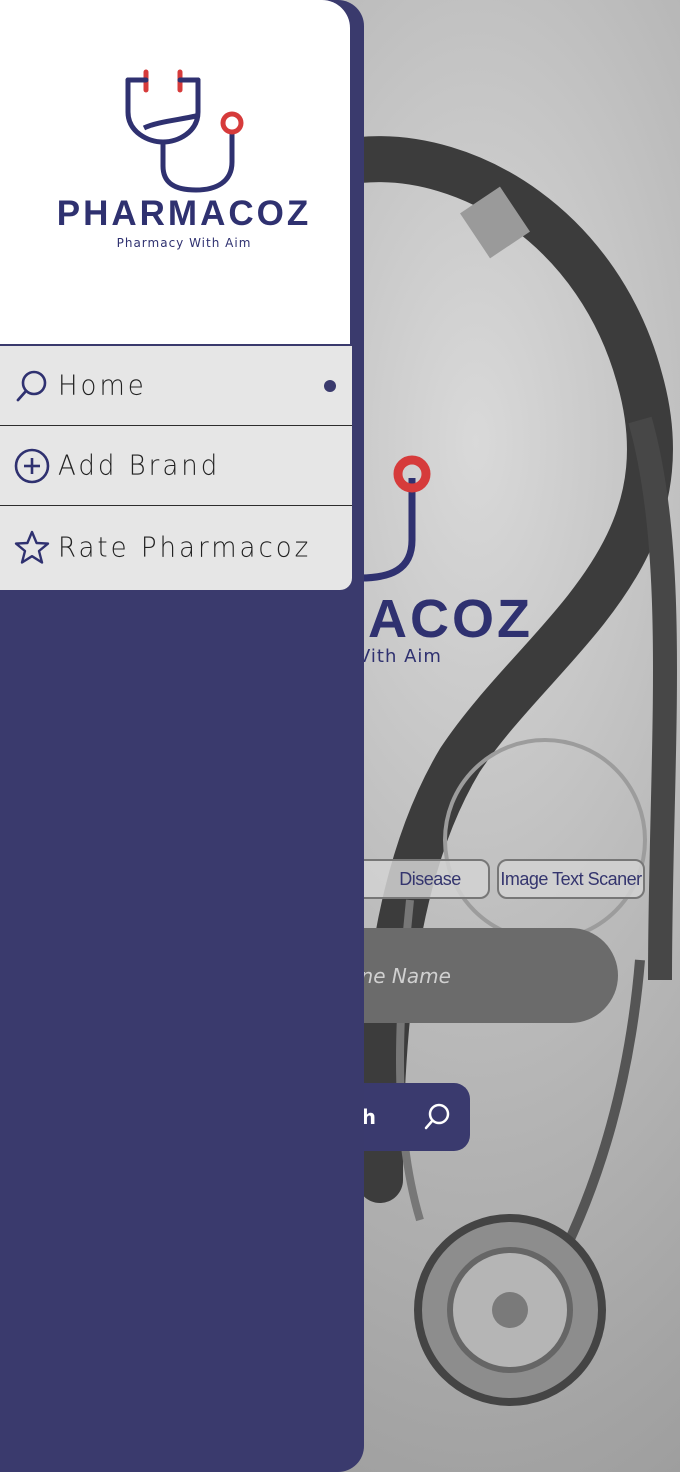 This screenshot has width=680, height=1472. I want to click on drawer-header: PHARMACOZ Pharmacy With Aim, so click(175, 172).